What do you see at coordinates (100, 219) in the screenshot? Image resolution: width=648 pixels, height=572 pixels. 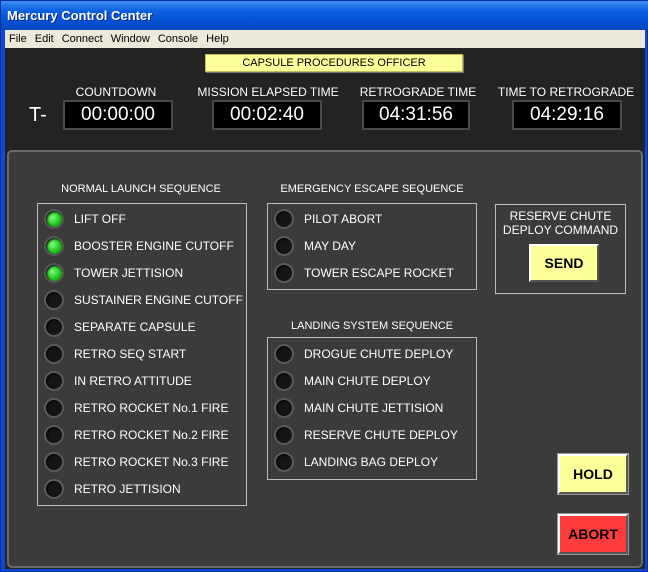 I see `indicator-label: LIFT OFF` at bounding box center [100, 219].